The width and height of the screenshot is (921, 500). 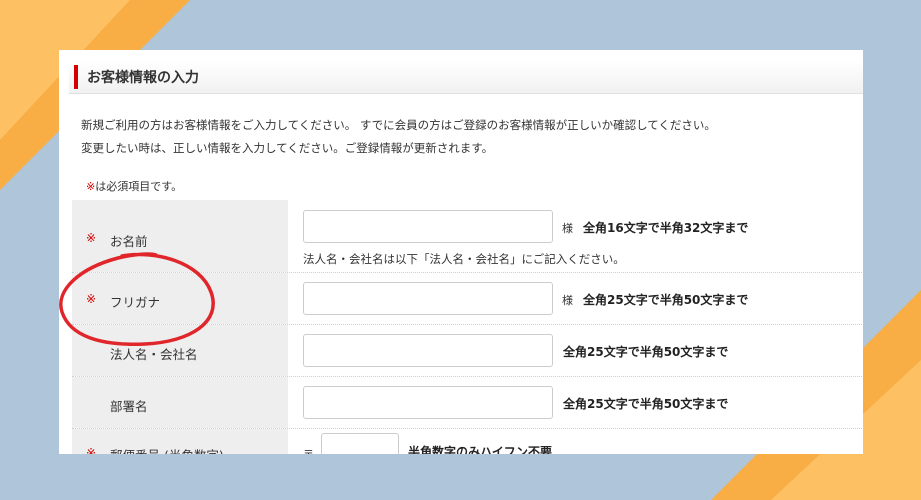 What do you see at coordinates (646, 352) in the screenshot?
I see `company-limit-hint: 全角25文字で半角50文字まで` at bounding box center [646, 352].